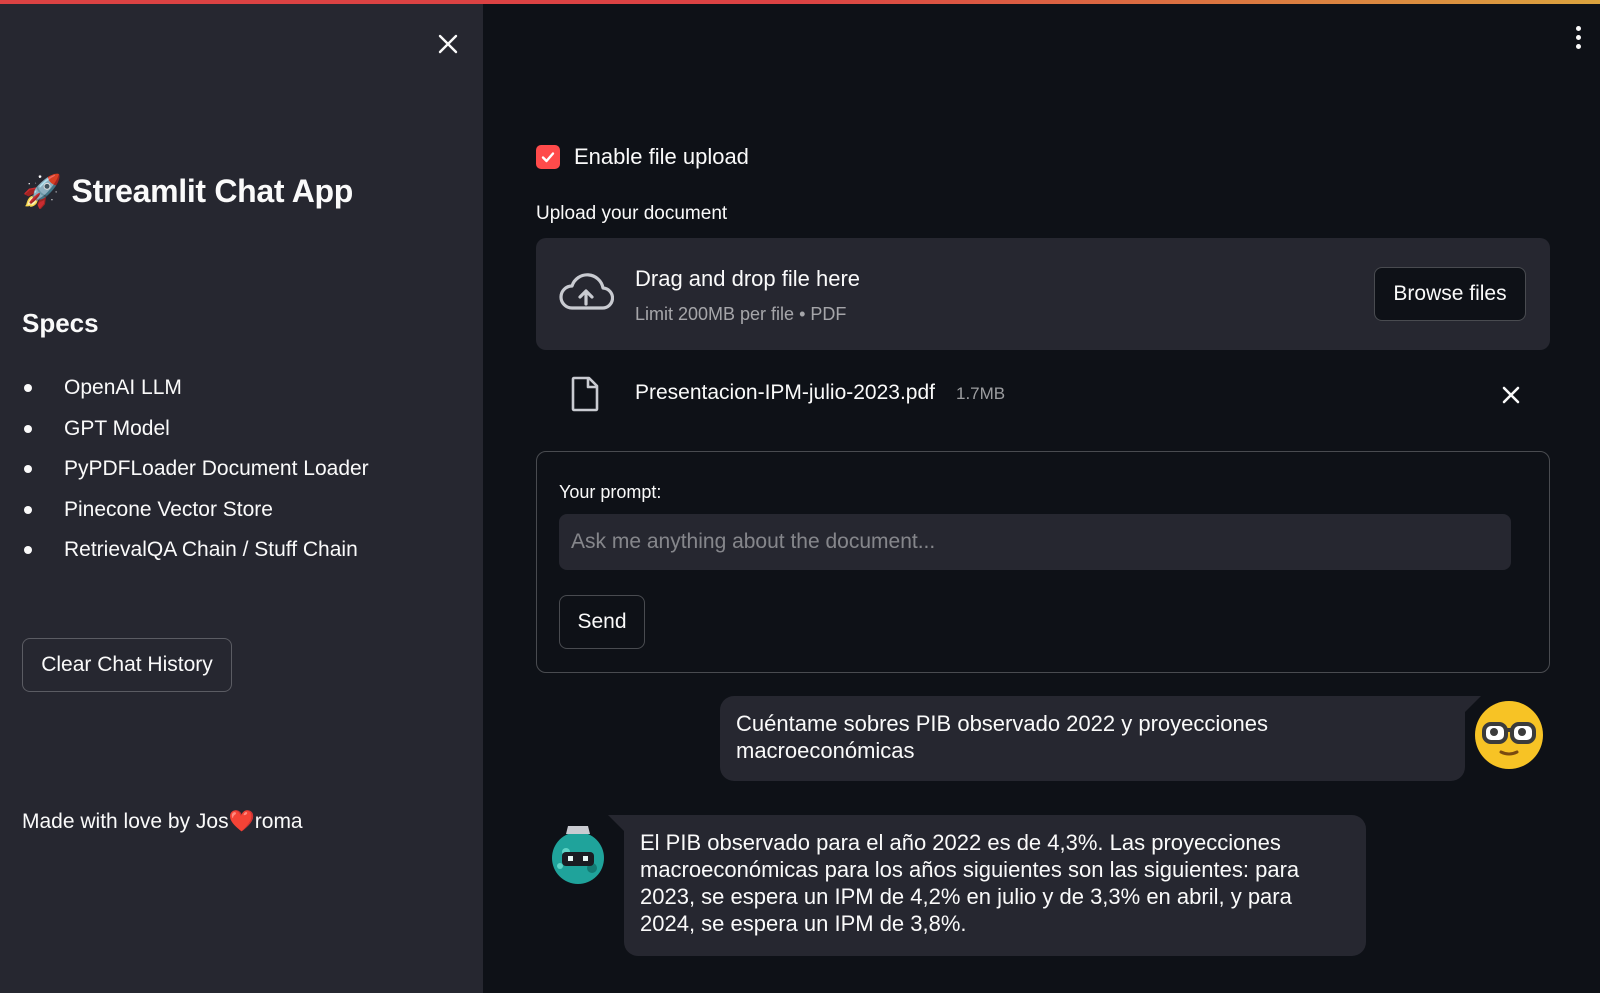 This screenshot has height=993, width=1600. Describe the element at coordinates (195, 429) in the screenshot. I see `list-item: GPT Model` at that location.